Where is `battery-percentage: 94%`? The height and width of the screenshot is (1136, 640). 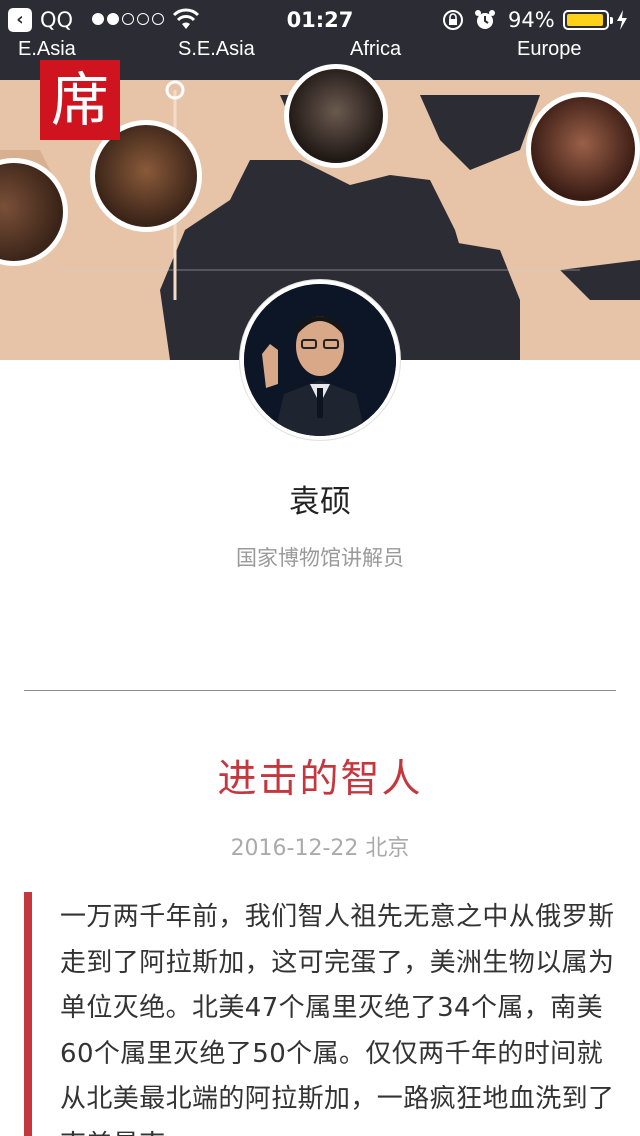
battery-percentage: 94% is located at coordinates (531, 20).